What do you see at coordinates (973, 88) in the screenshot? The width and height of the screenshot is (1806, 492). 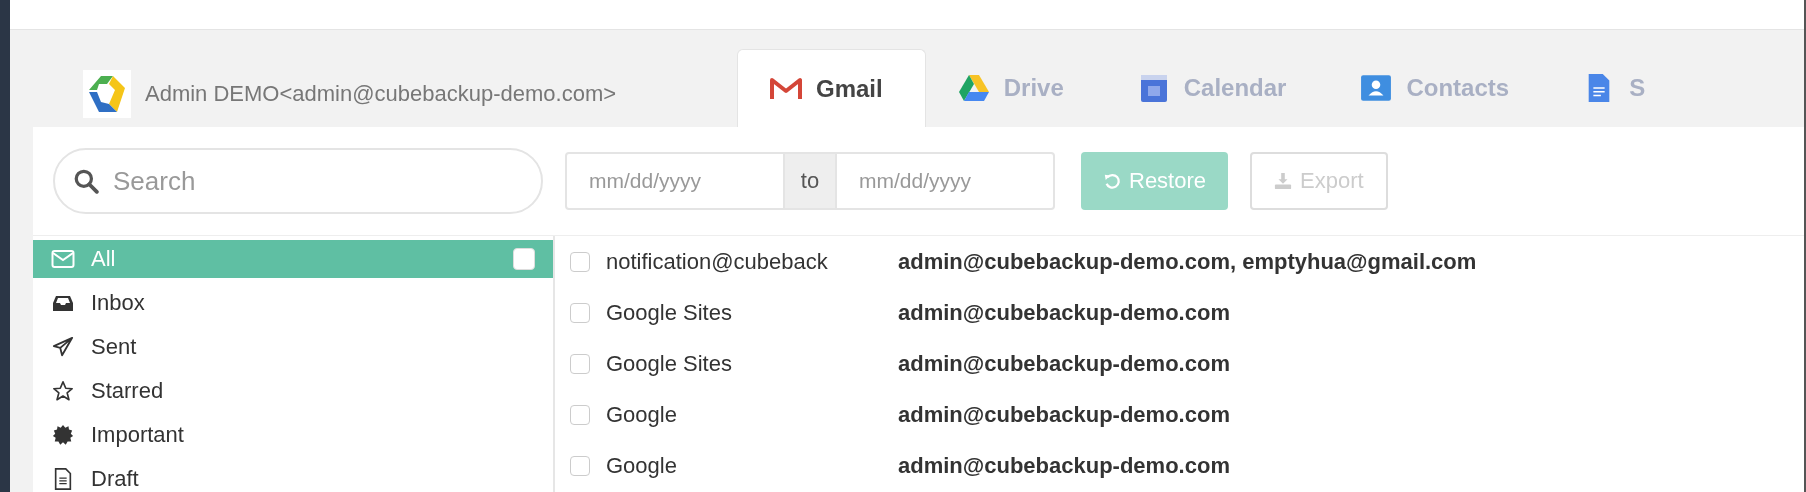 I see `triangle-icon` at bounding box center [973, 88].